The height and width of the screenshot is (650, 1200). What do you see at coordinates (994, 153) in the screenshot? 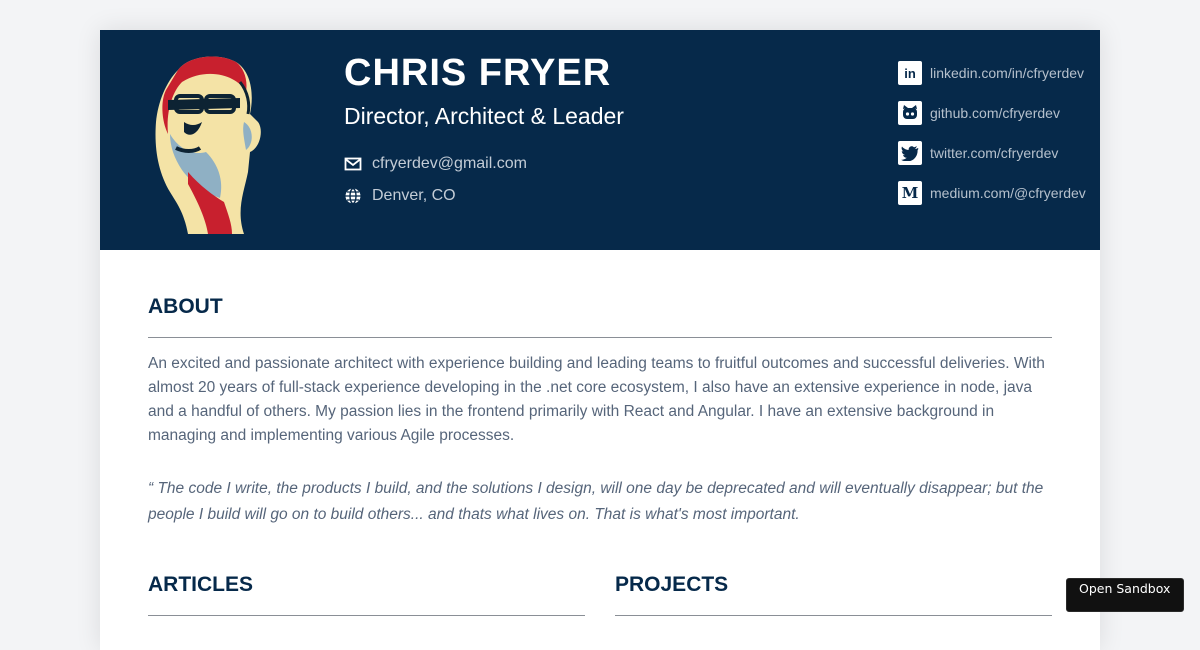
I see `twitter-label: twitter.com/cfryerdev` at bounding box center [994, 153].